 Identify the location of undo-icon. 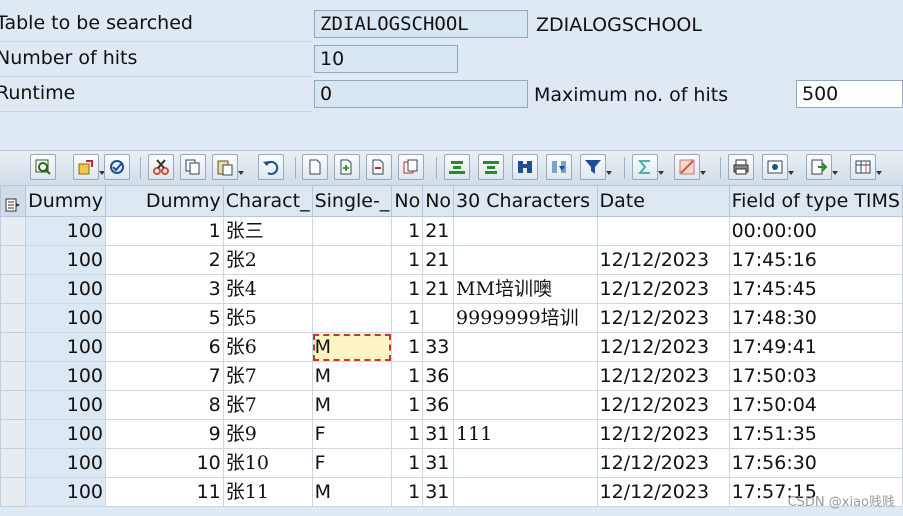
(271, 167).